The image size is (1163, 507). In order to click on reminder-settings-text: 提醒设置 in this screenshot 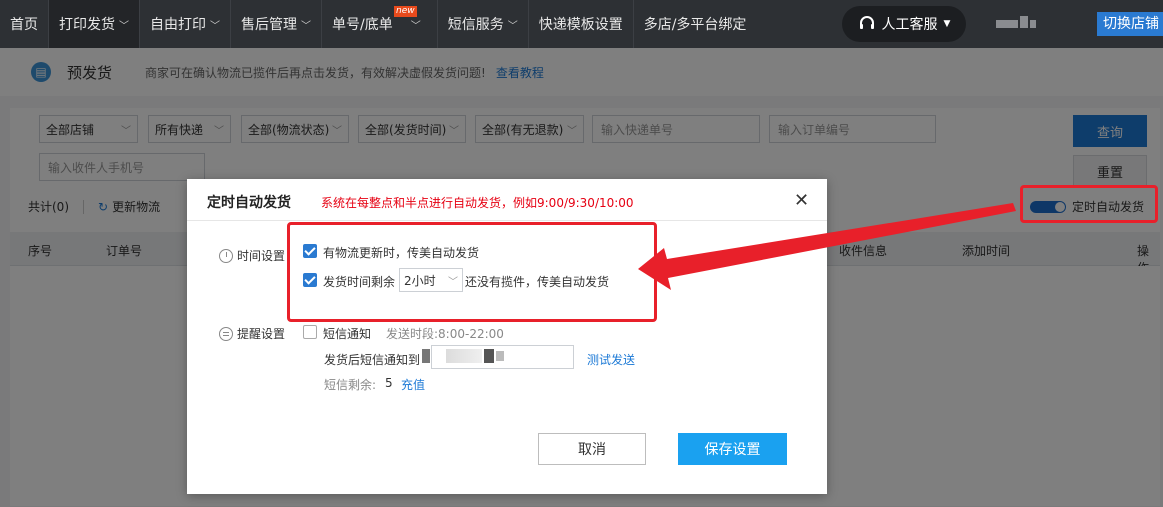, I will do `click(261, 334)`.